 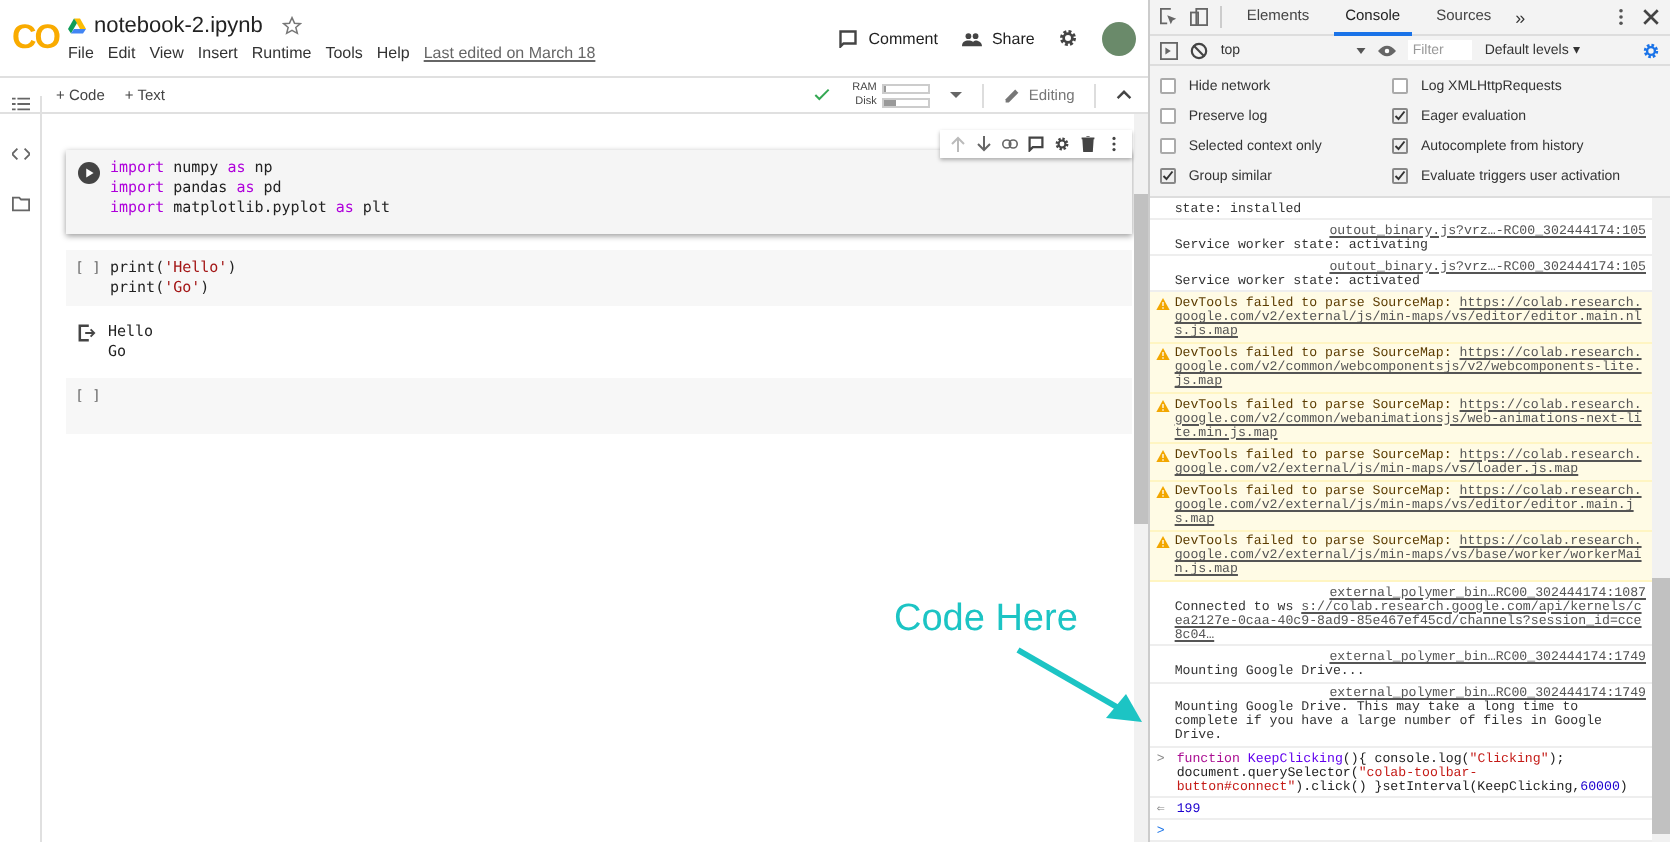 What do you see at coordinates (20, 204) in the screenshot?
I see `folder-icon` at bounding box center [20, 204].